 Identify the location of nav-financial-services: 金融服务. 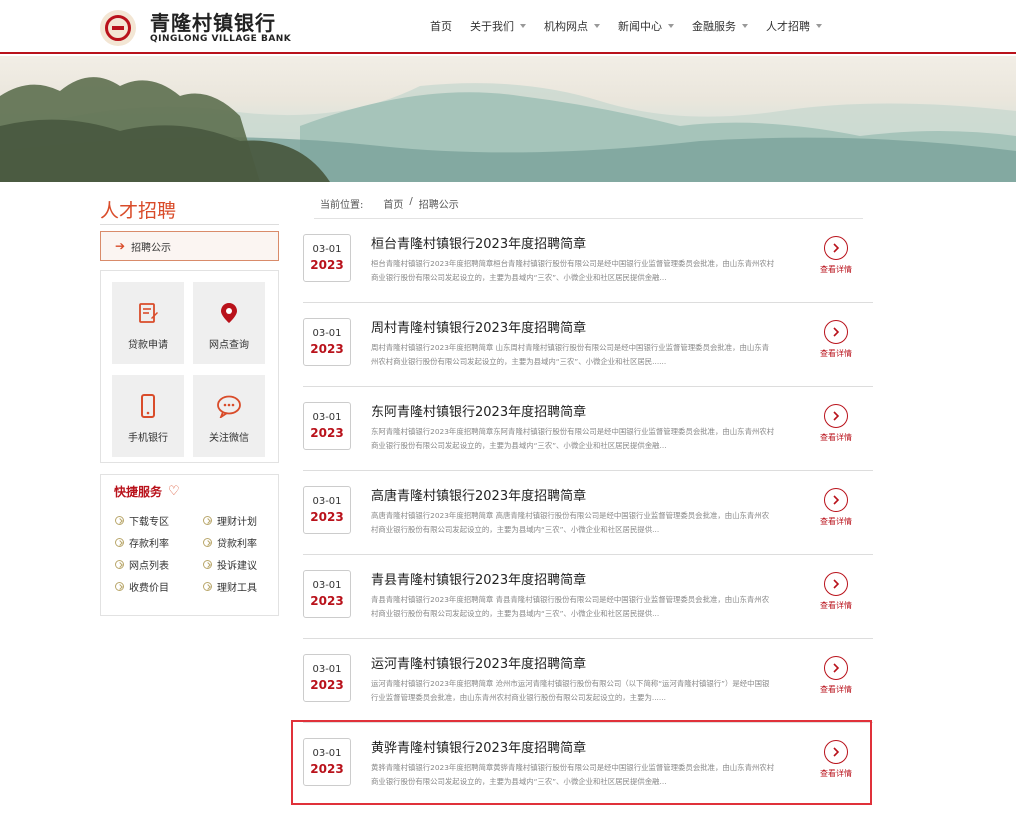
(720, 26).